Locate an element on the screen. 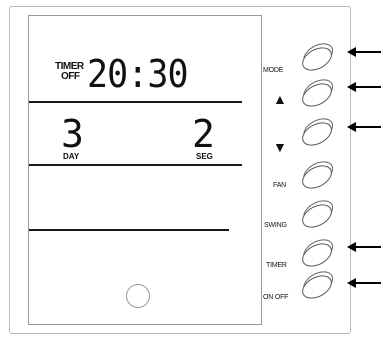  up-arrow-icon: ▲ is located at coordinates (280, 99).